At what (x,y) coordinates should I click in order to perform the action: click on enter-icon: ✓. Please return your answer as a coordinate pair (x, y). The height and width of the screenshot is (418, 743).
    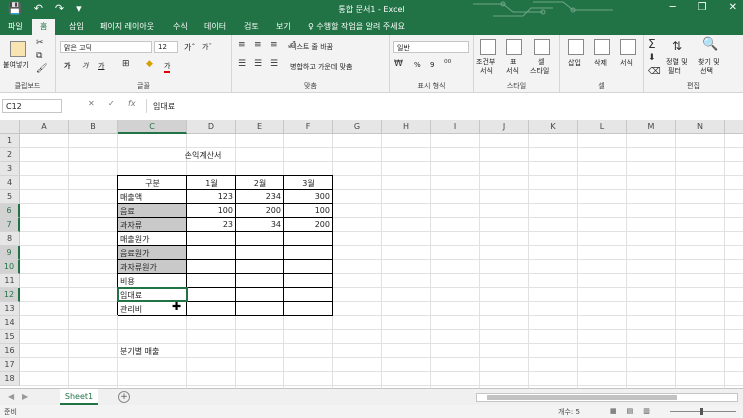
    Looking at the image, I should click on (111, 103).